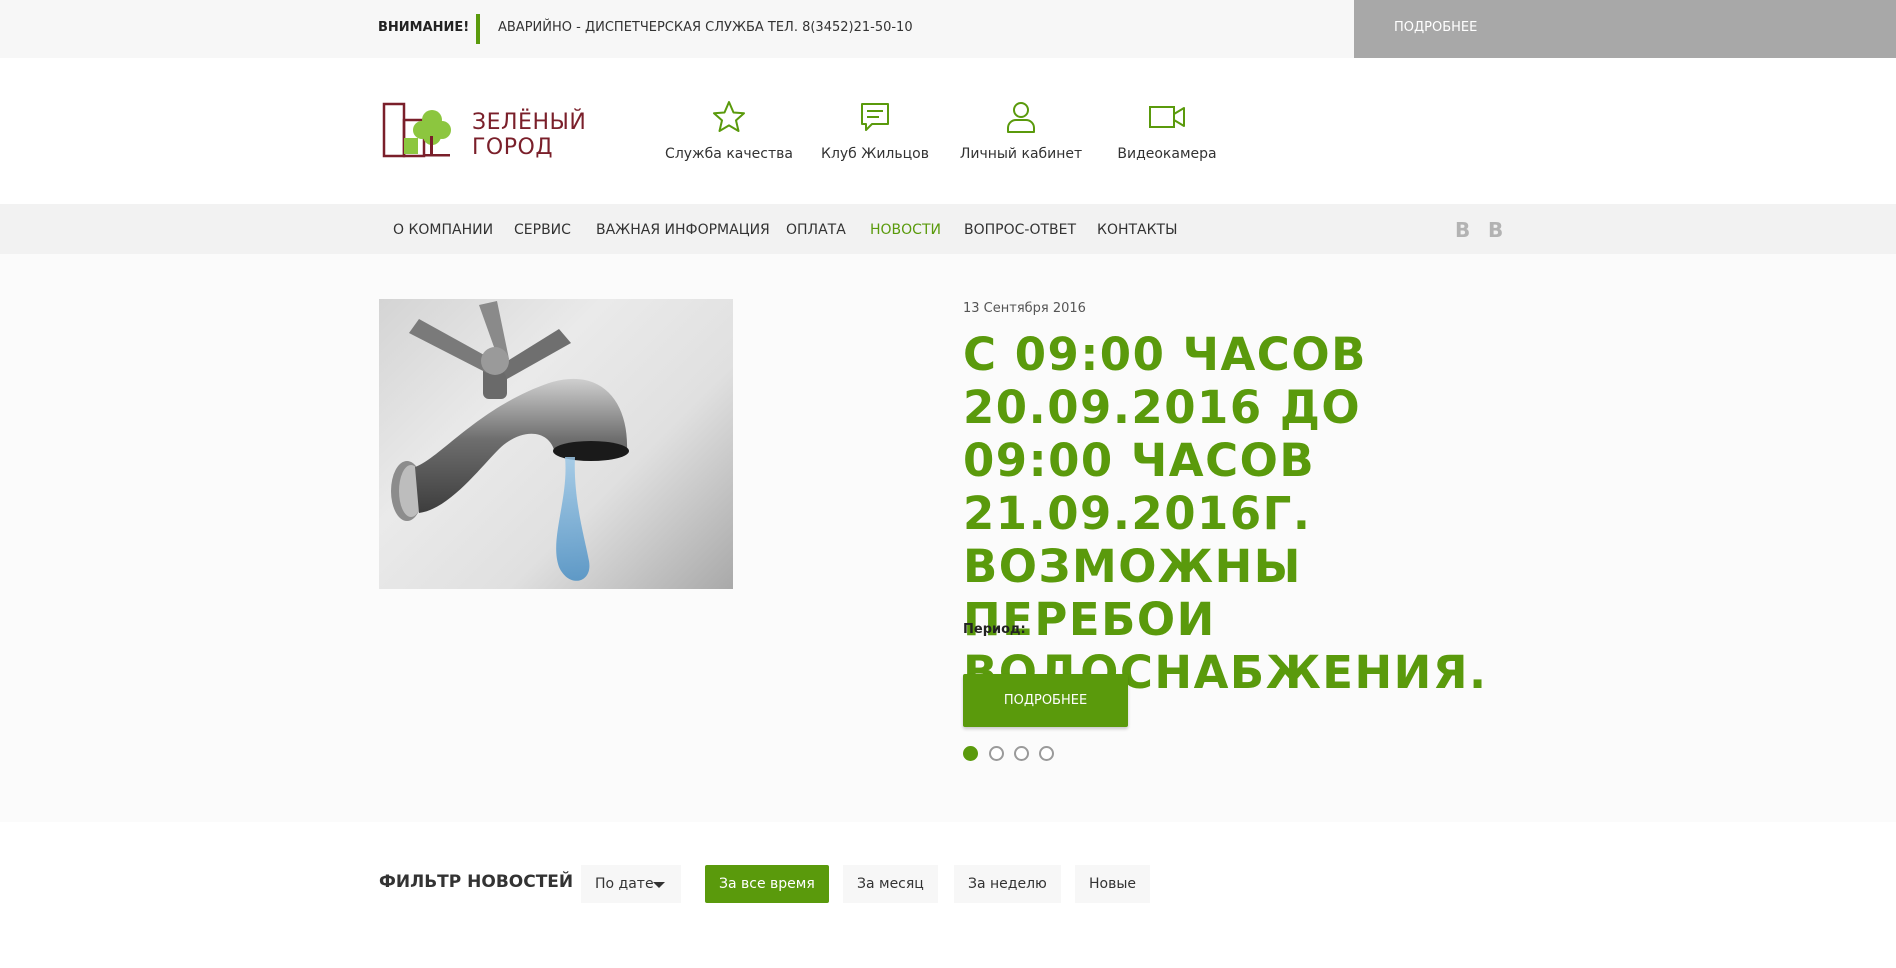 This screenshot has height=968, width=1896. What do you see at coordinates (1113, 884) in the screenshot?
I see `filter-new: Новые` at bounding box center [1113, 884].